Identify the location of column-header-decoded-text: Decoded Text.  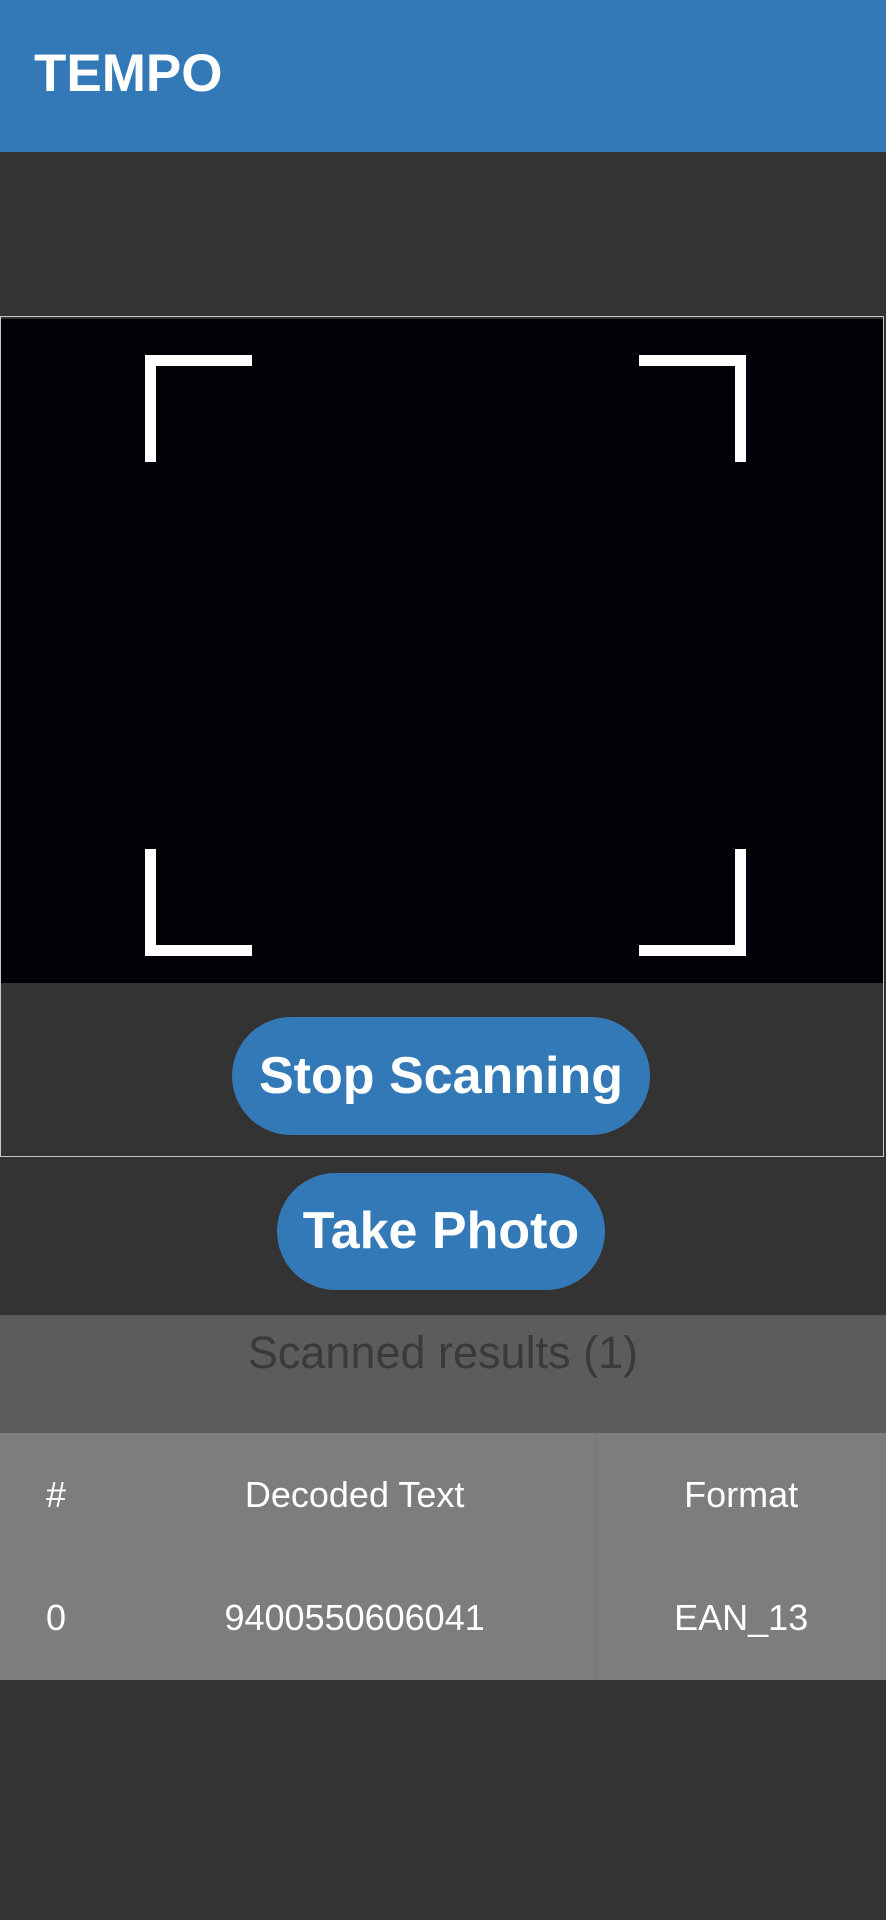
(354, 1494).